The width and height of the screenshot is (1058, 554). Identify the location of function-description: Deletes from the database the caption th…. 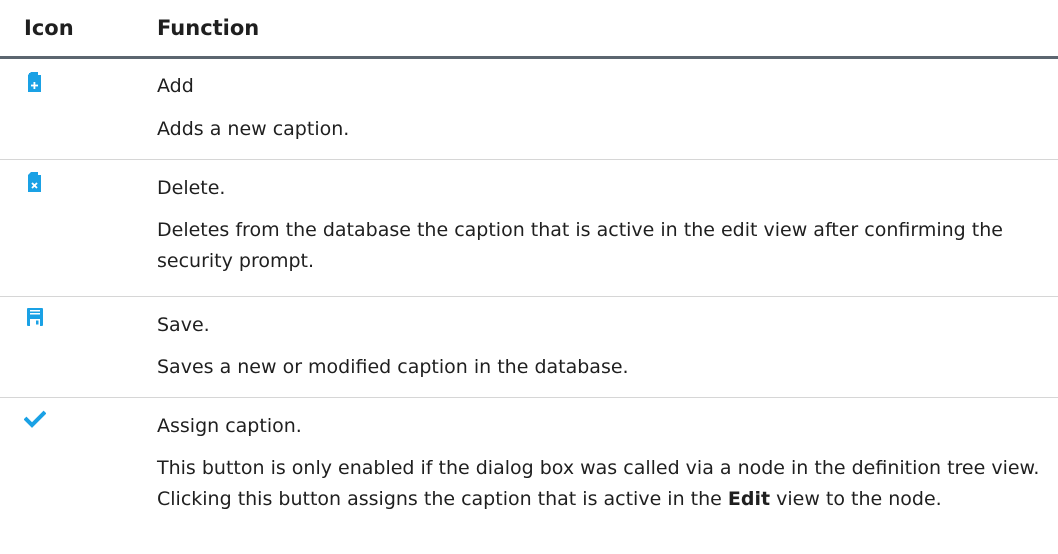
(580, 245).